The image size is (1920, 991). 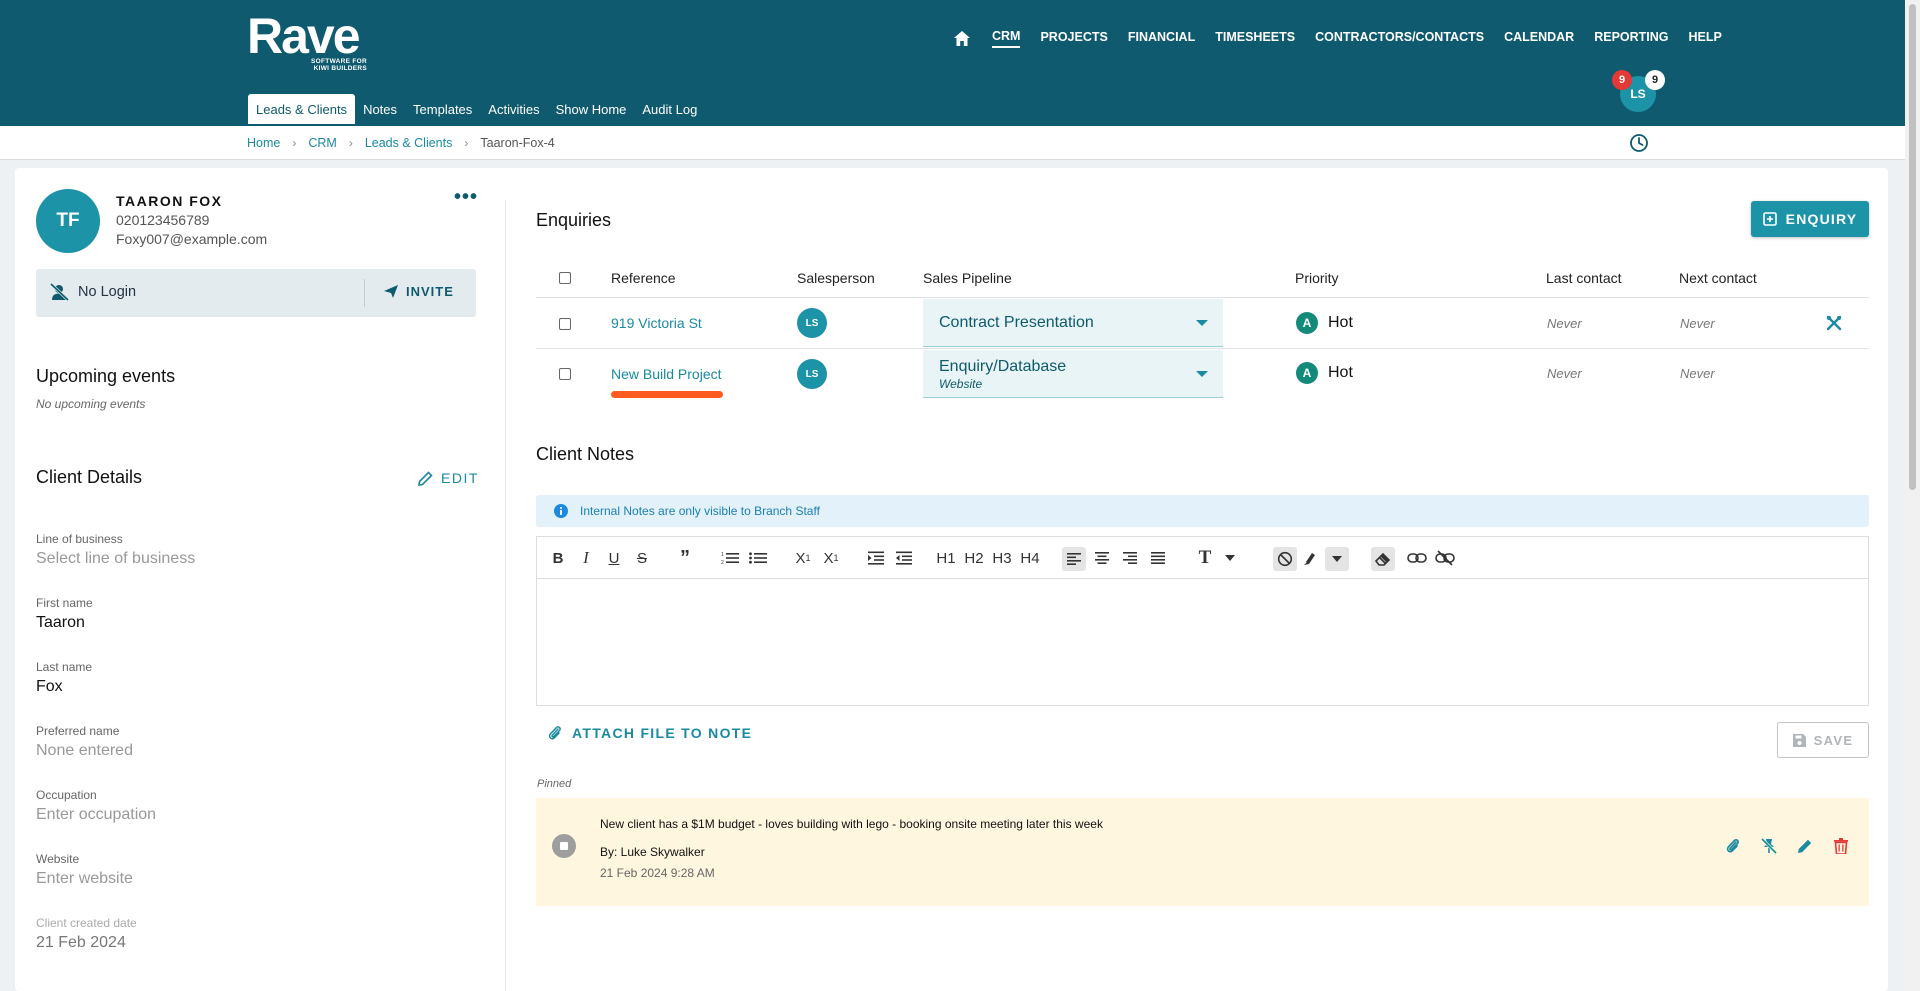 What do you see at coordinates (1821, 219) in the screenshot?
I see `enquiry-button-label: ENQUIRY` at bounding box center [1821, 219].